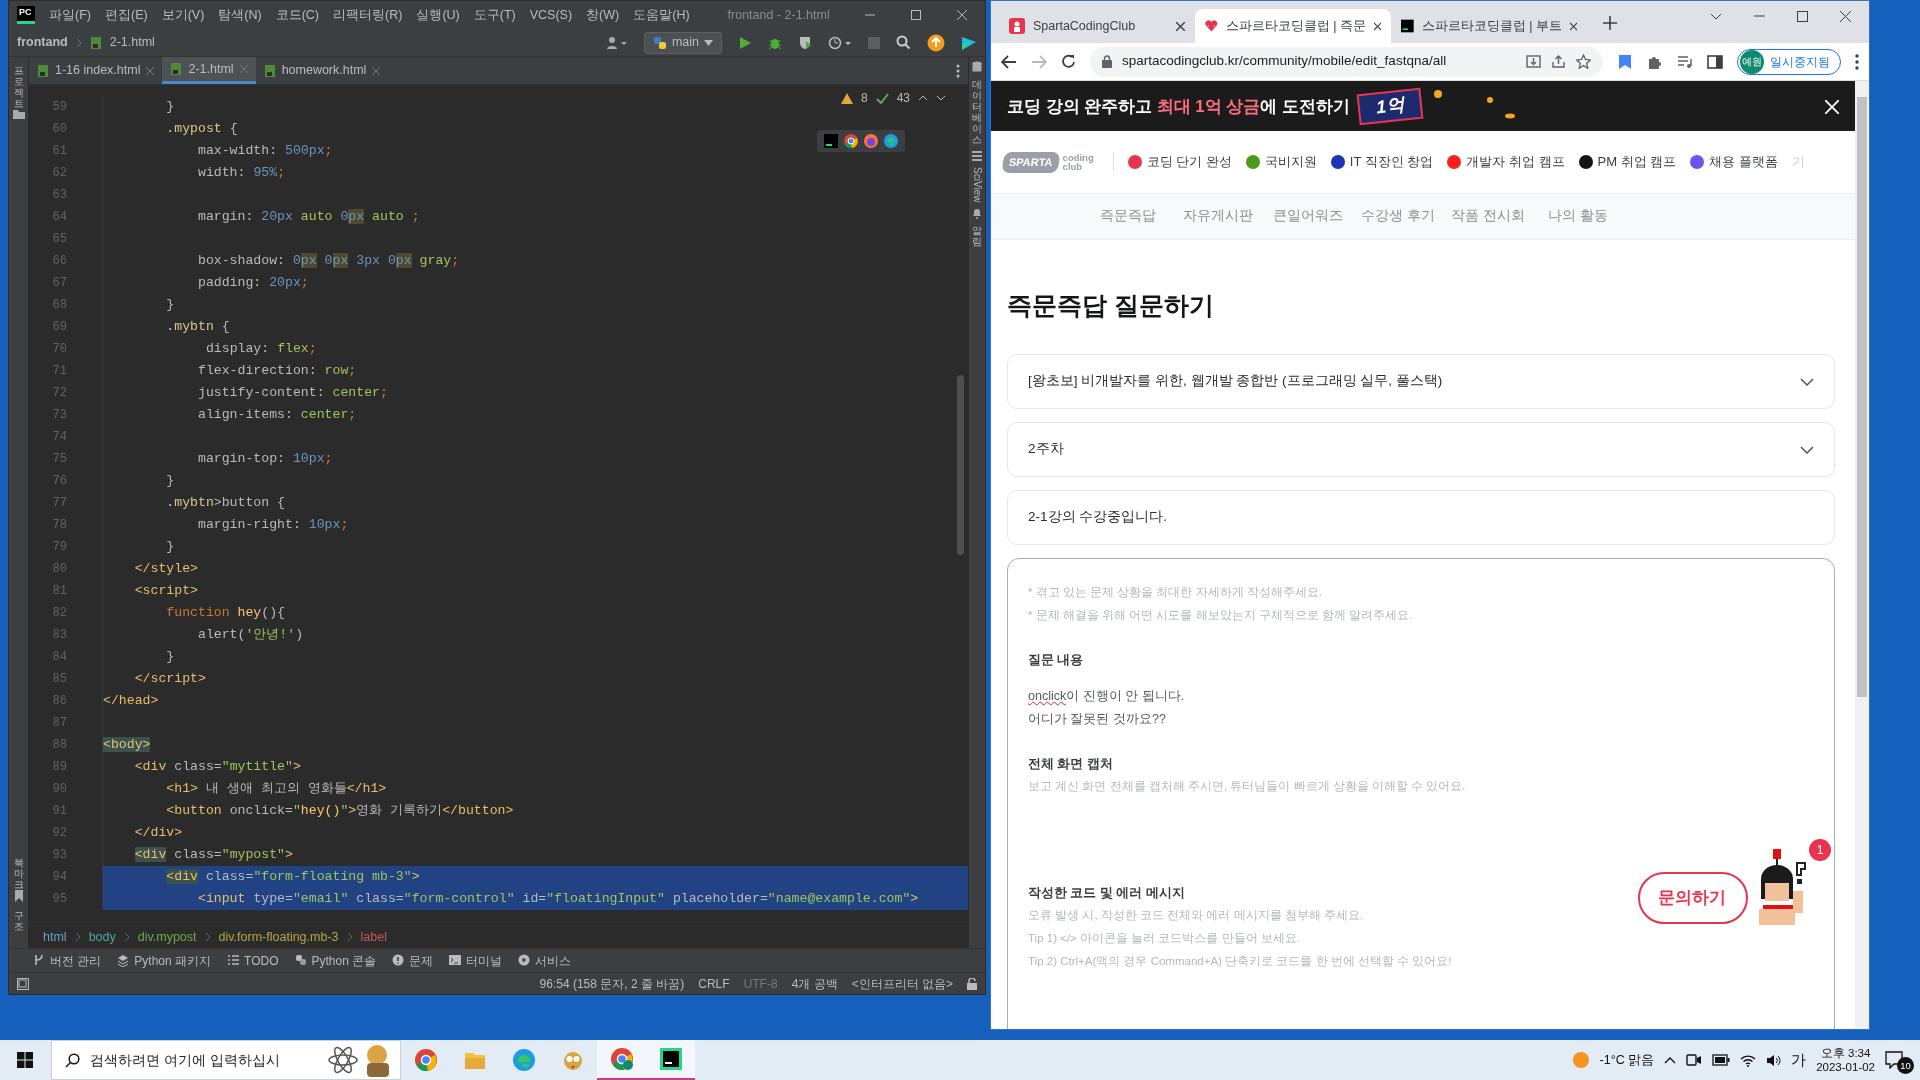 The height and width of the screenshot is (1080, 1920). Describe the element at coordinates (494, 15) in the screenshot. I see `menu-item: 도구(T)` at that location.